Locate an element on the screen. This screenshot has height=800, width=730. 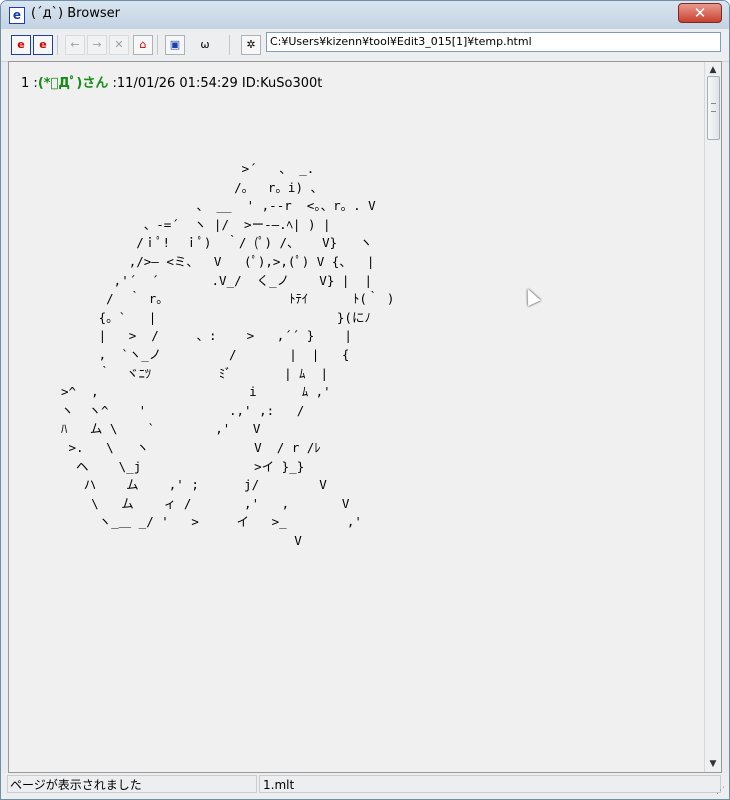
close-icon: ✕ is located at coordinates (700, 13).